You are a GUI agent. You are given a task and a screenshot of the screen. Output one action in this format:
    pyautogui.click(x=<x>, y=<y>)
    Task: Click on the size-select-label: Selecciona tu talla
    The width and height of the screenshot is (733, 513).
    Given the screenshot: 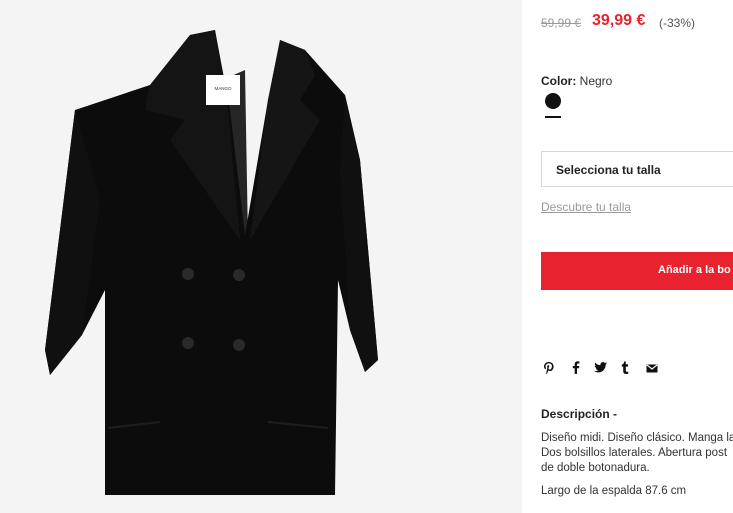 What is the action you would take?
    pyautogui.click(x=608, y=170)
    